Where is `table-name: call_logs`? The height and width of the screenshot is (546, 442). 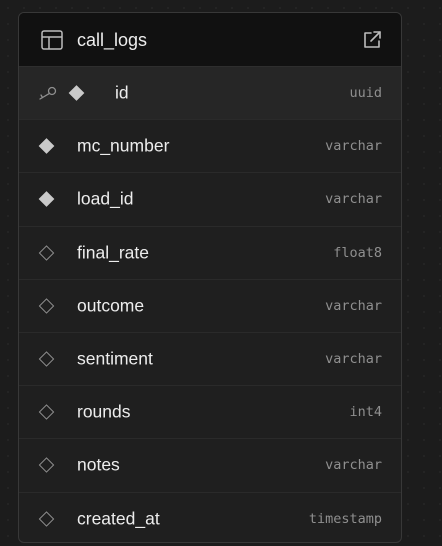
table-name: call_logs is located at coordinates (112, 40).